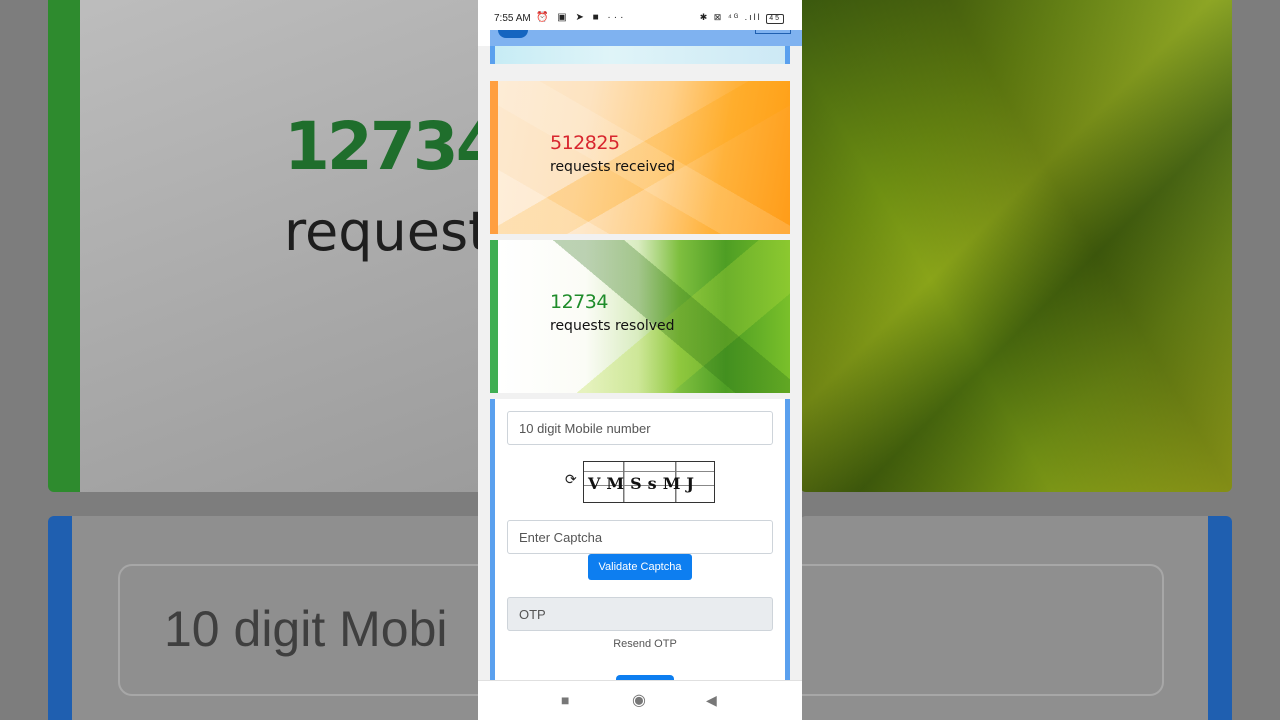  I want to click on home-icon: ◉, so click(639, 700).